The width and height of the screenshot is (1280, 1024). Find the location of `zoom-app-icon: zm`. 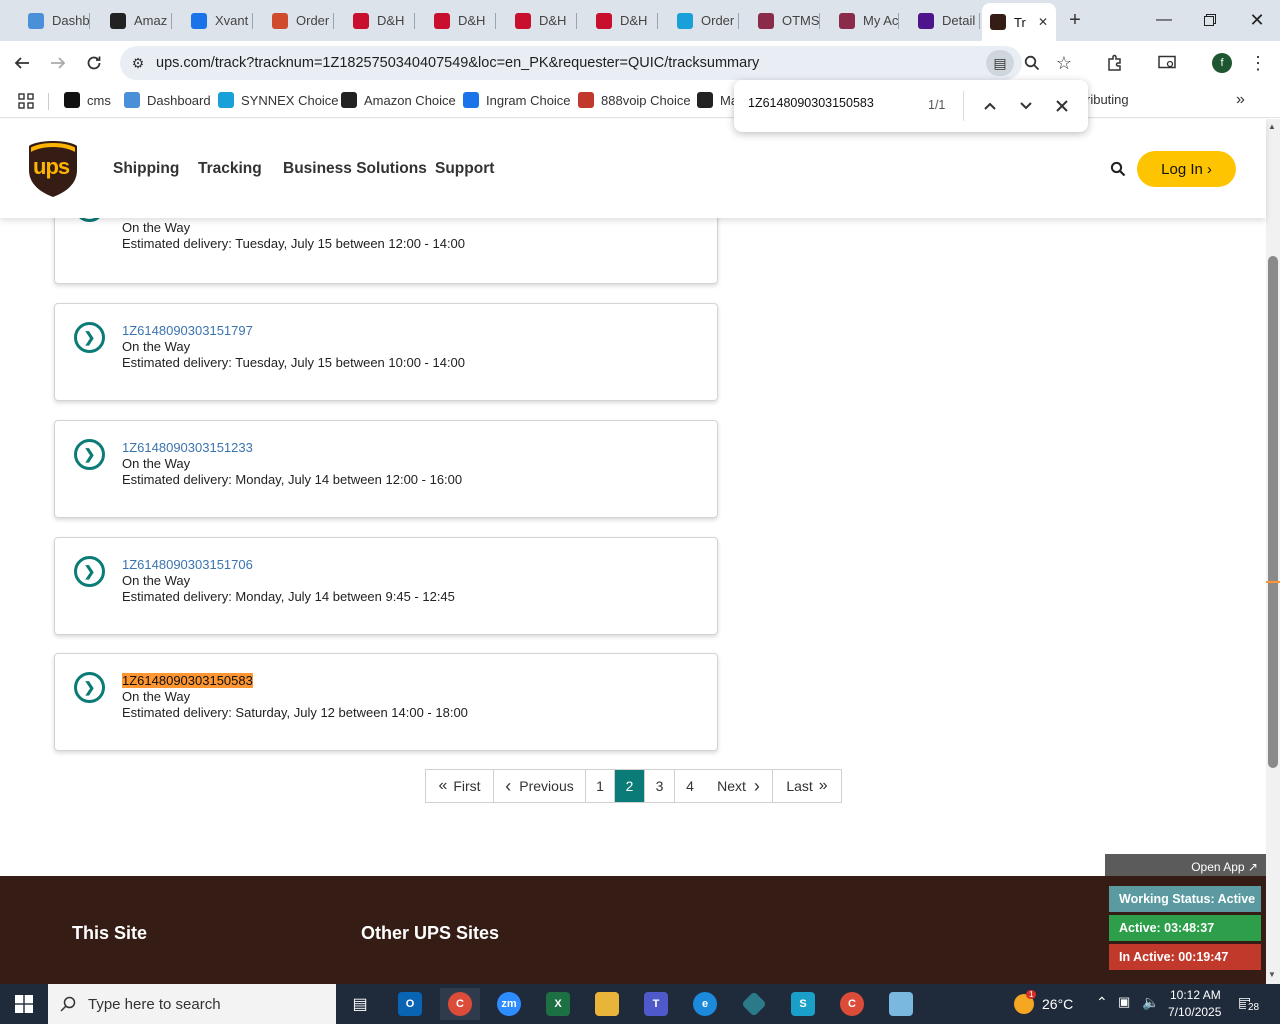

zoom-app-icon: zm is located at coordinates (509, 1004).